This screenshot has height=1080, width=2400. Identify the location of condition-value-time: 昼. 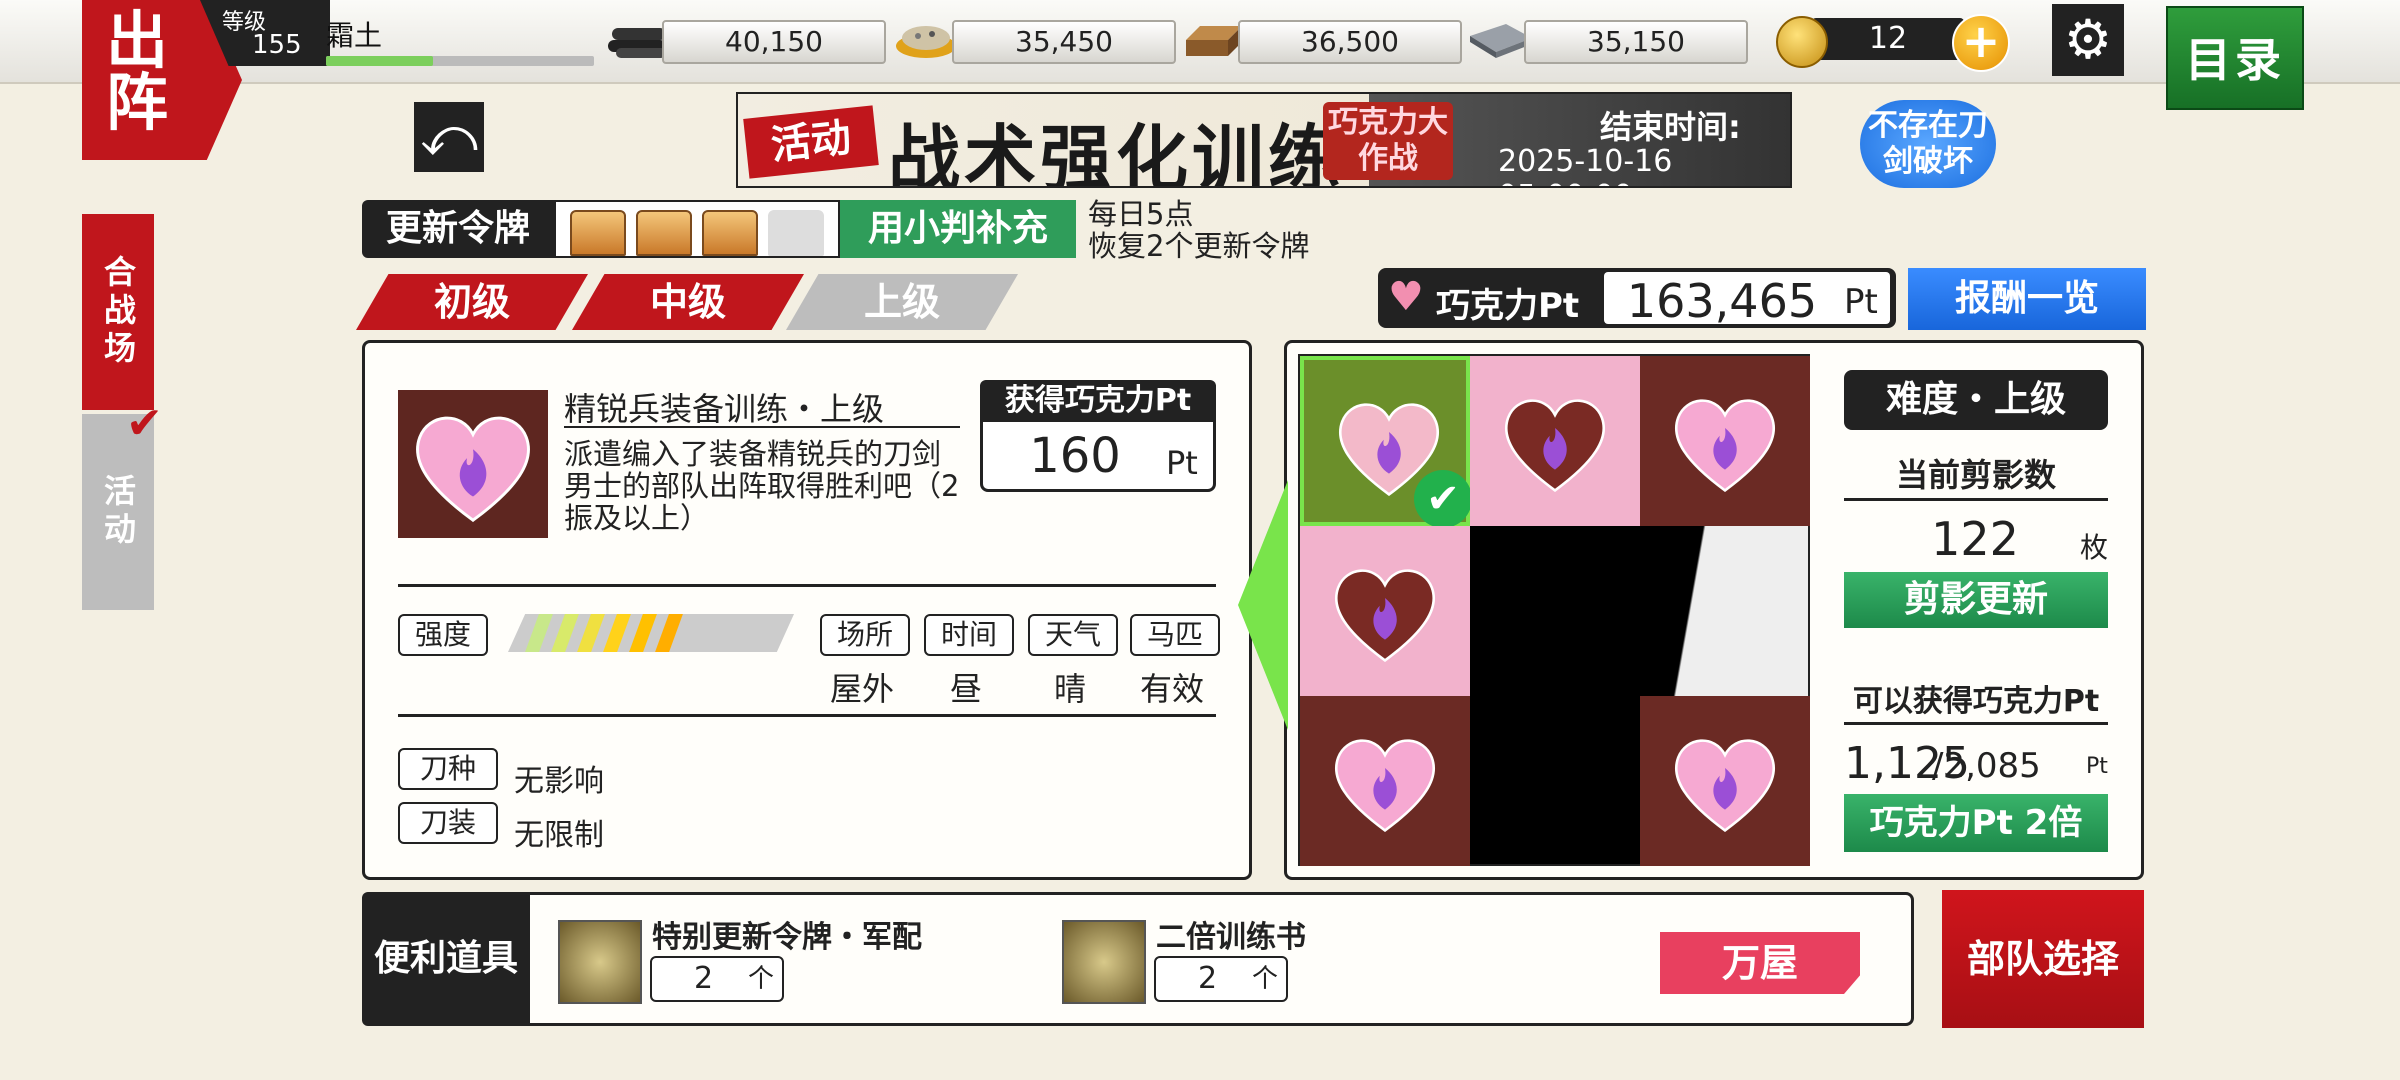
(966, 689).